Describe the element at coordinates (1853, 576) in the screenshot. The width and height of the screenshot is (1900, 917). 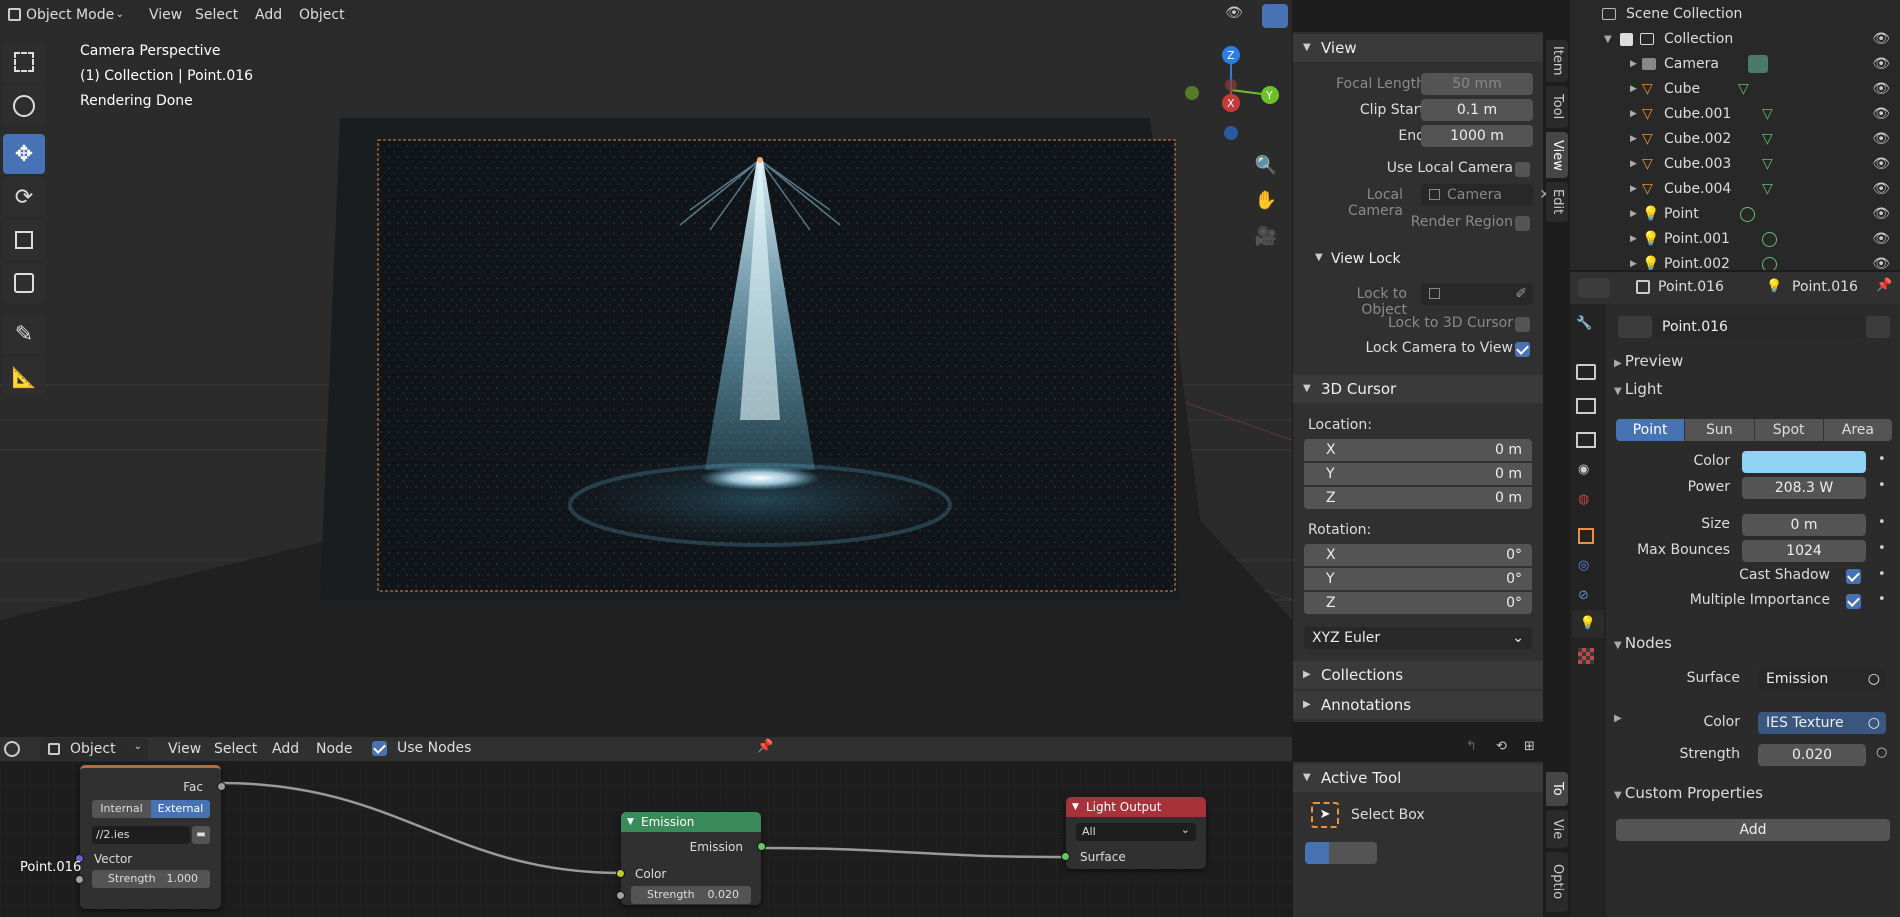
I see `cast-shadow-checkbox` at that location.